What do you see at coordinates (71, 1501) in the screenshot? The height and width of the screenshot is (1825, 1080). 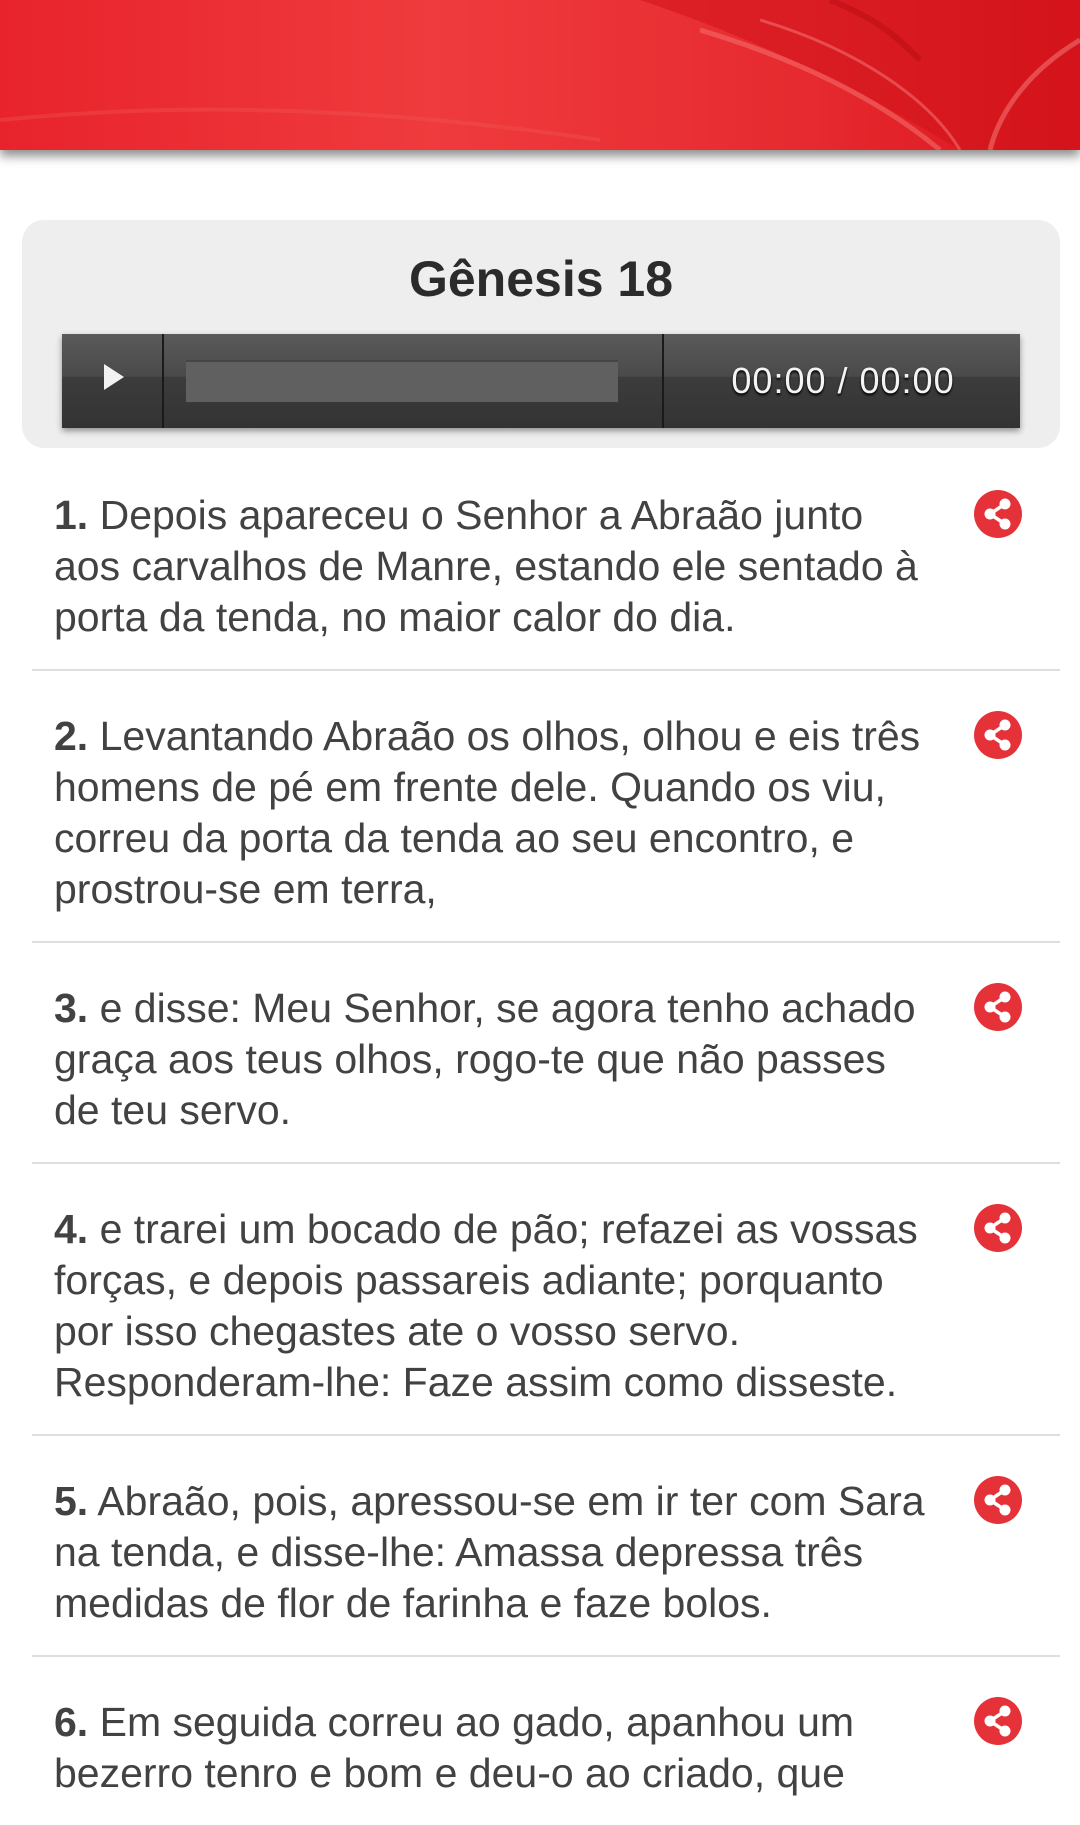 I see `verse-number: 5.` at bounding box center [71, 1501].